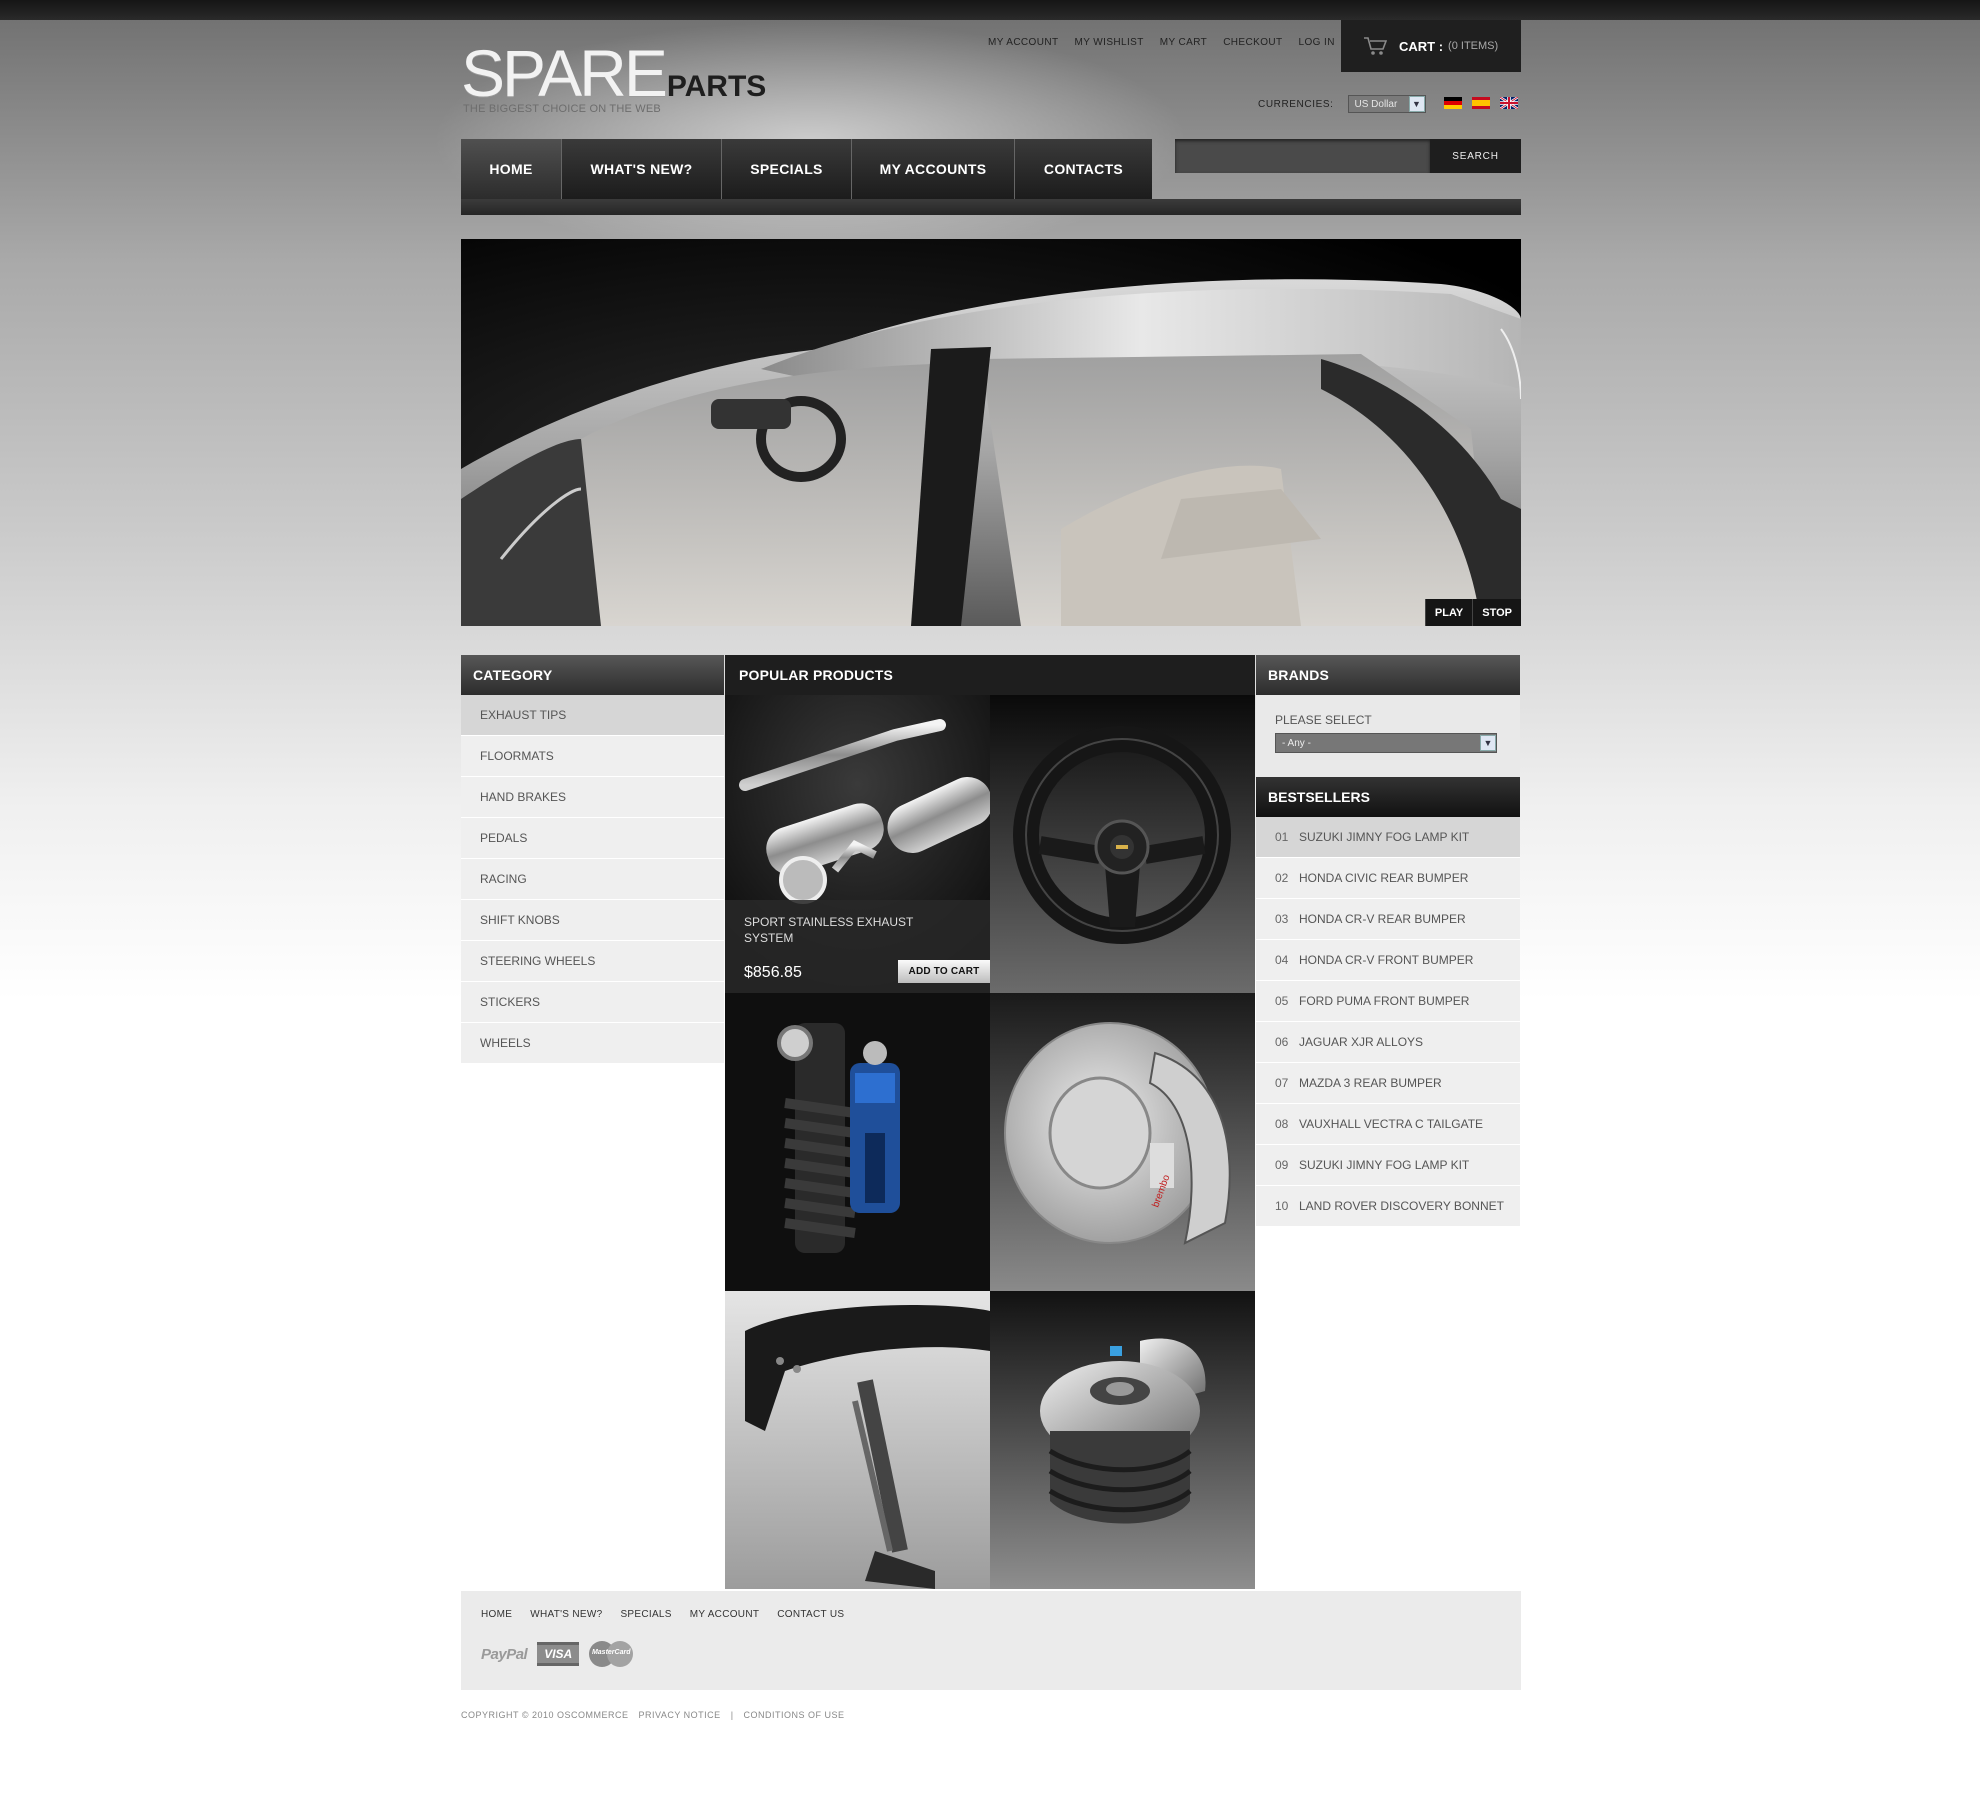 The height and width of the screenshot is (1800, 1980). I want to click on bestseller-name: HONDA CR-V FRONT BUMPER, so click(1386, 960).